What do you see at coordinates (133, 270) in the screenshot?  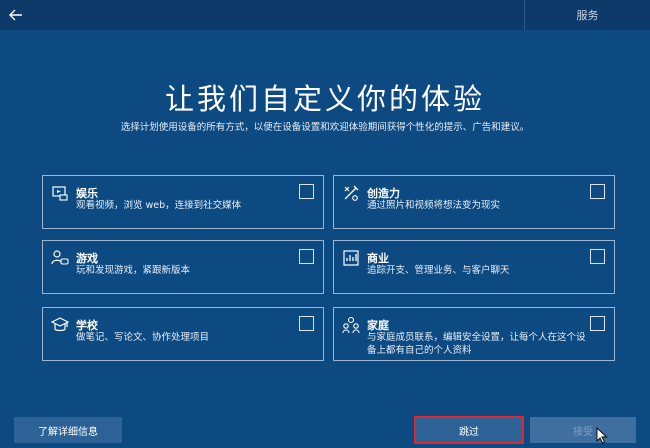 I see `option-description: 玩和发现游戏，紧跟新版本` at bounding box center [133, 270].